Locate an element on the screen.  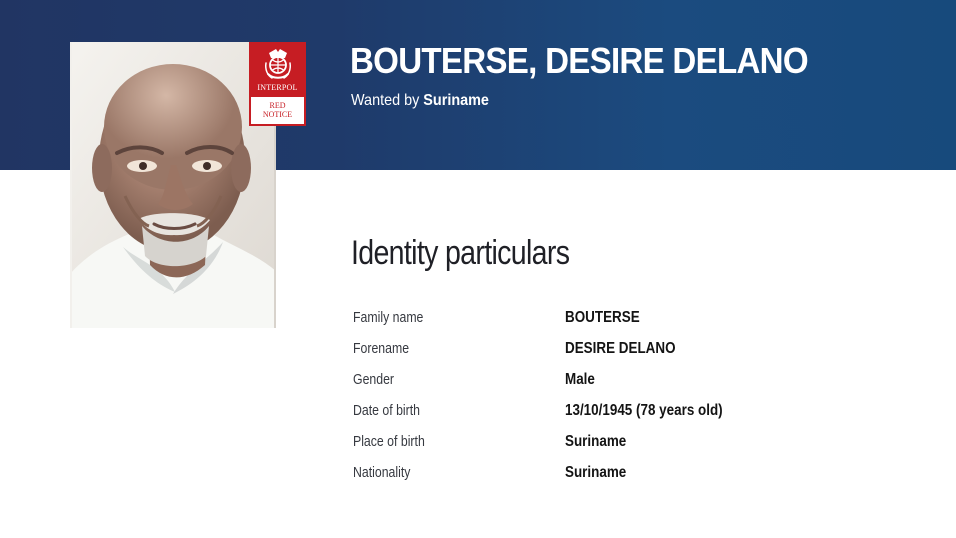
identity-label: Date of birth is located at coordinates (387, 410).